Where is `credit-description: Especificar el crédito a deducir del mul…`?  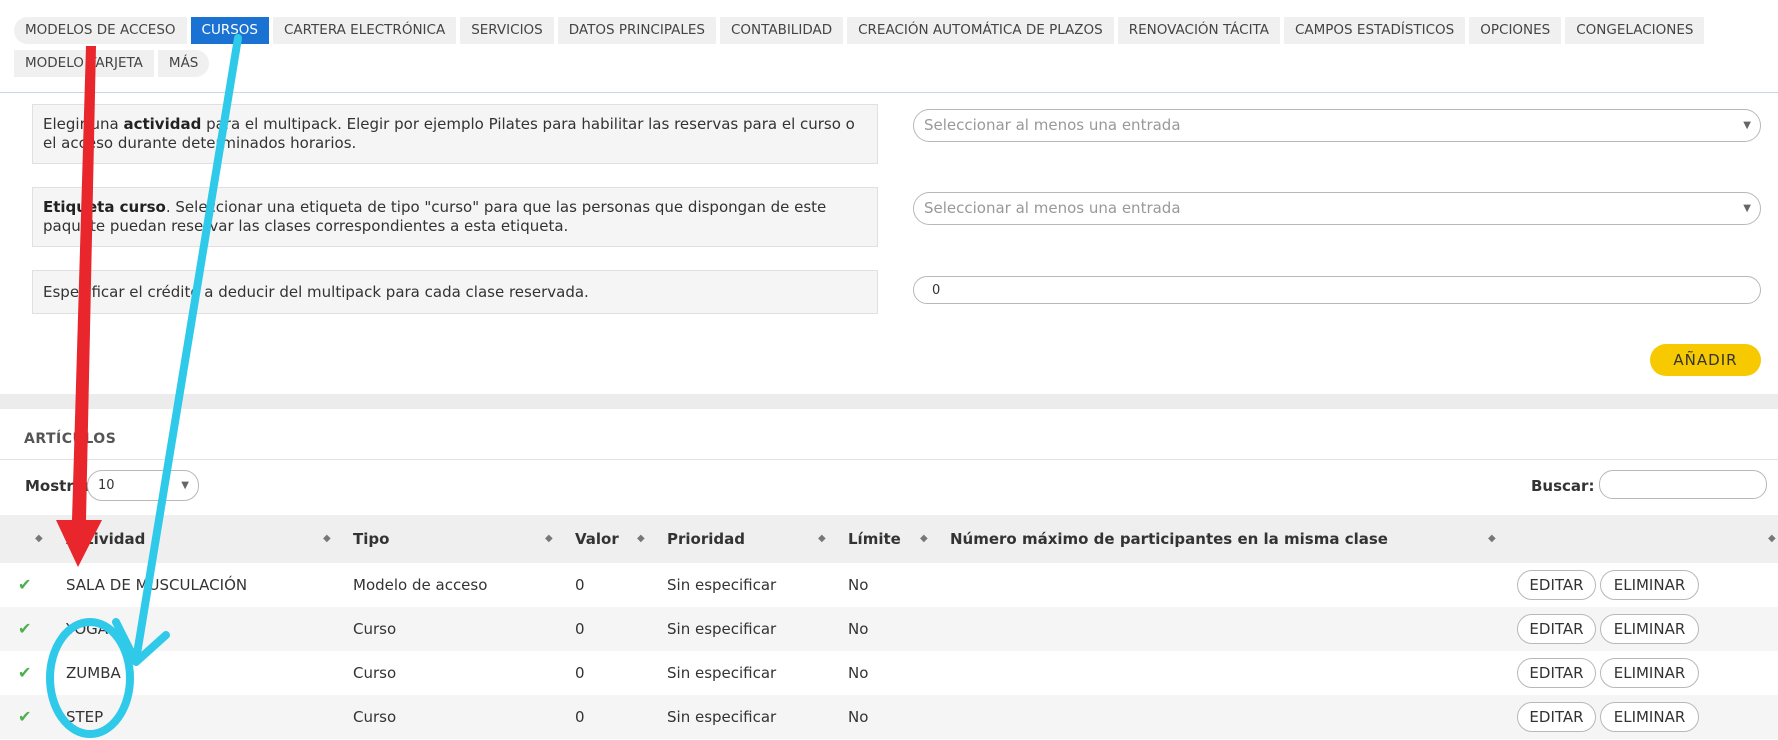 credit-description: Especificar el crédito a deducir del mul… is located at coordinates (455, 292).